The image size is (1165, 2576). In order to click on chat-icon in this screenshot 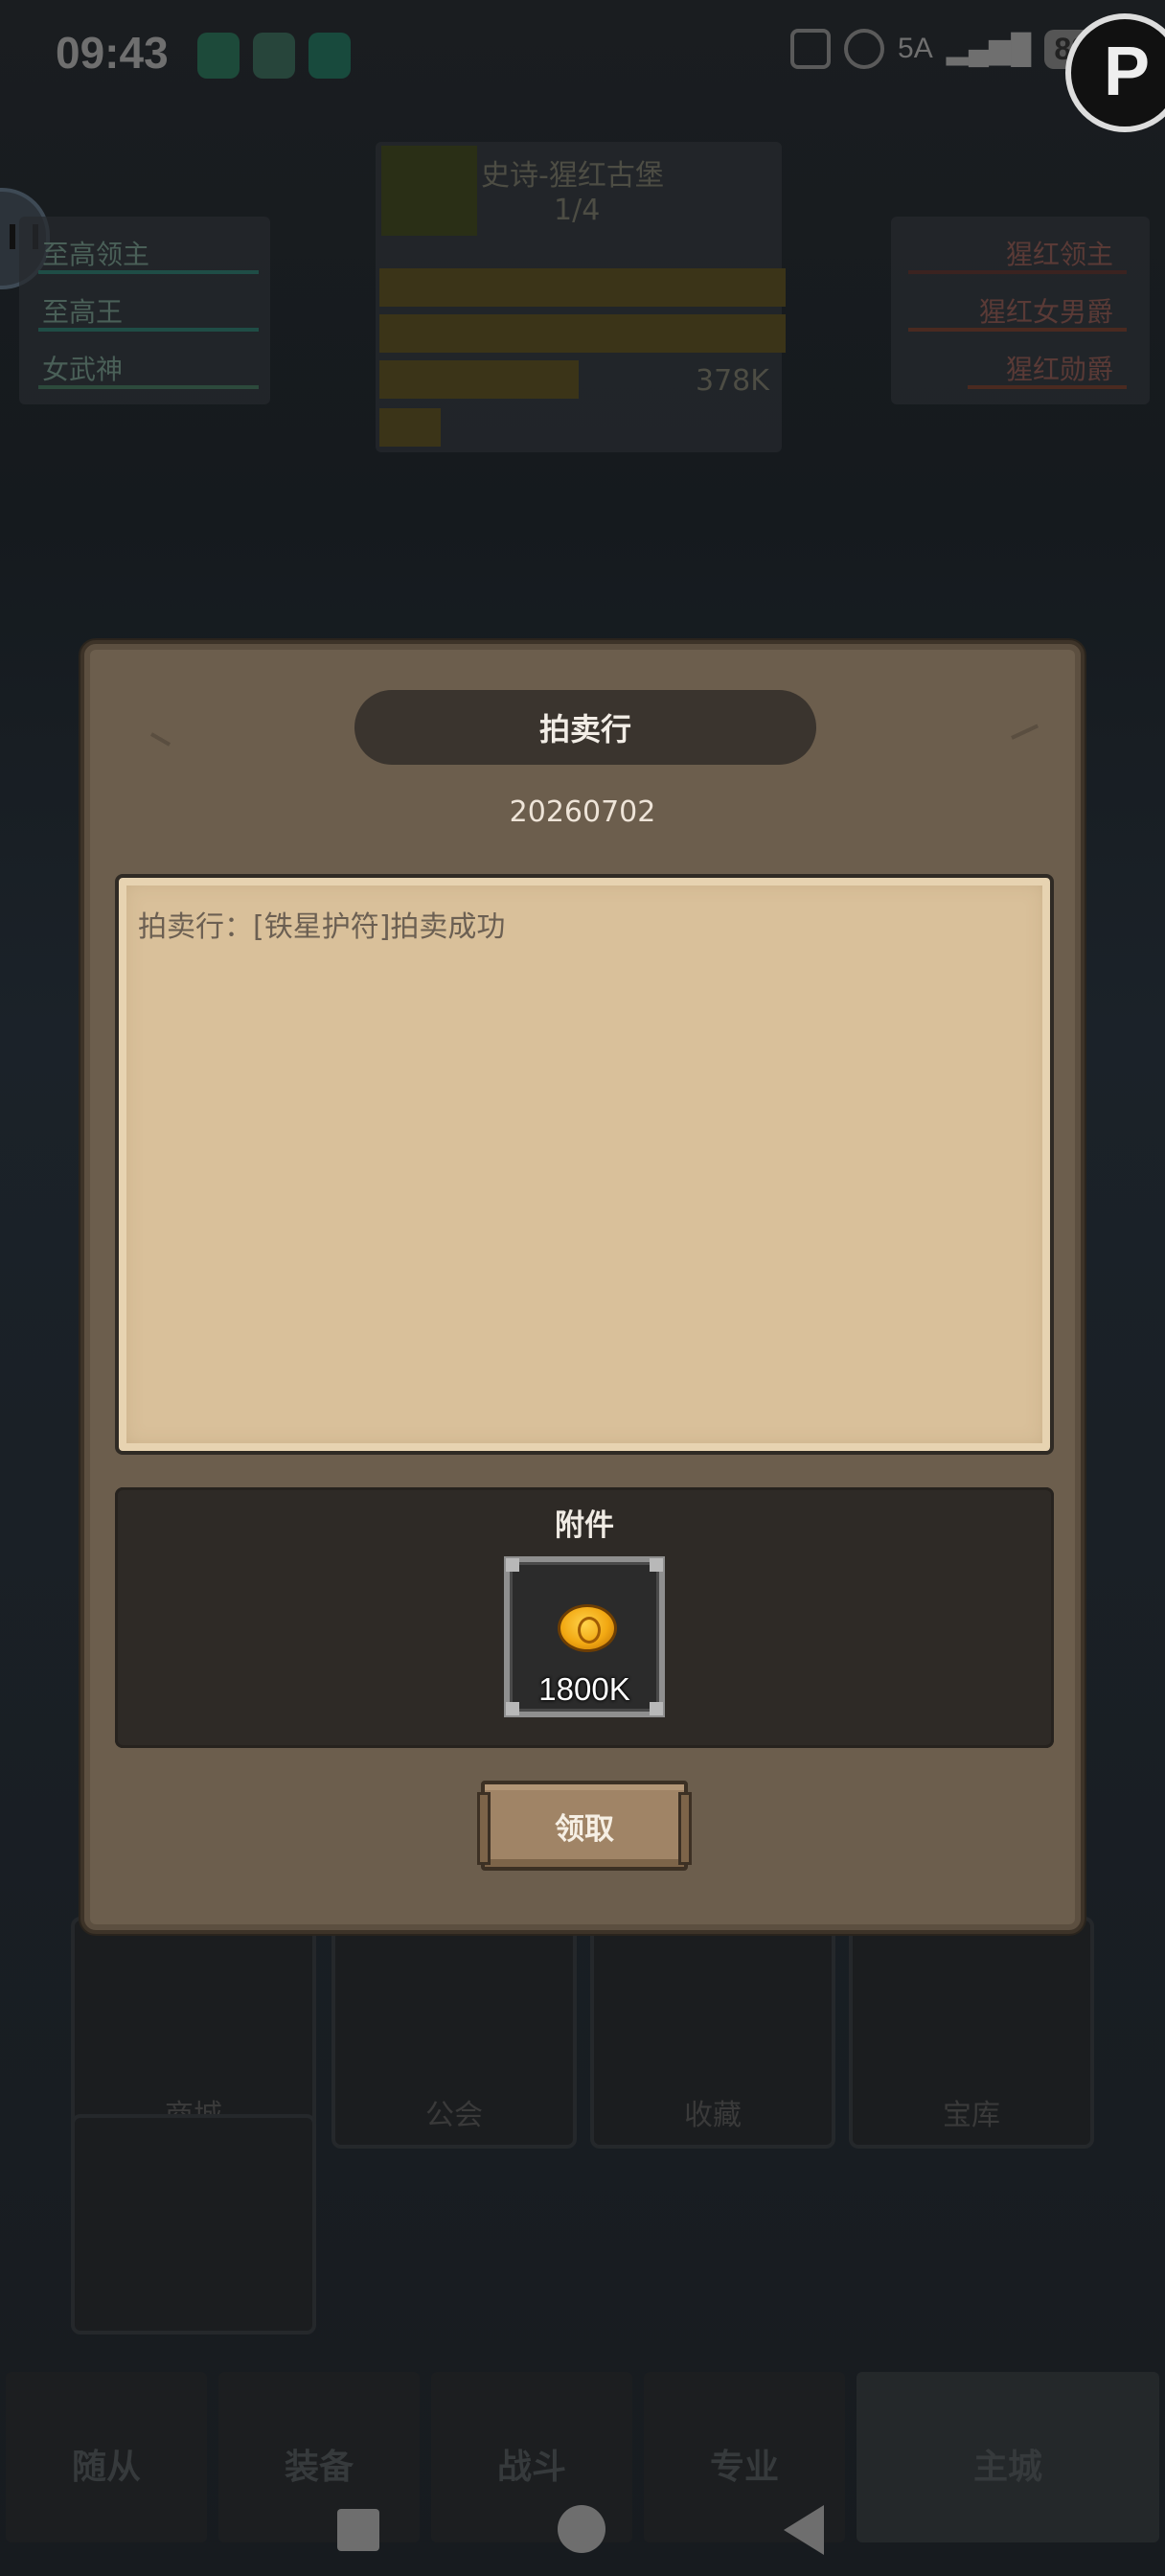, I will do `click(274, 56)`.